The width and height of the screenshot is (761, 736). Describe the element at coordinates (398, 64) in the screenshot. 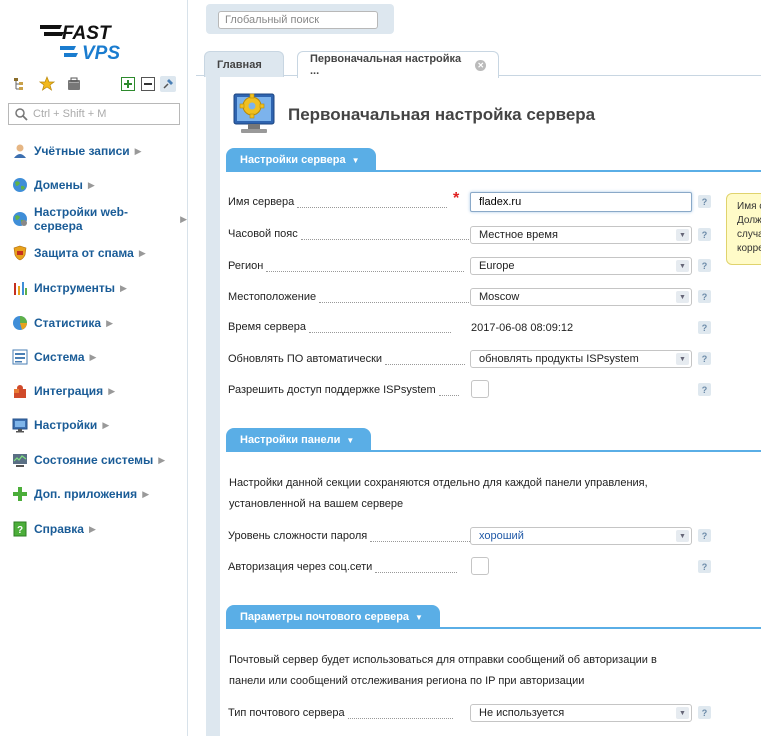

I see `tab-initial-setup: Первоначальная настройка ... ✕` at that location.